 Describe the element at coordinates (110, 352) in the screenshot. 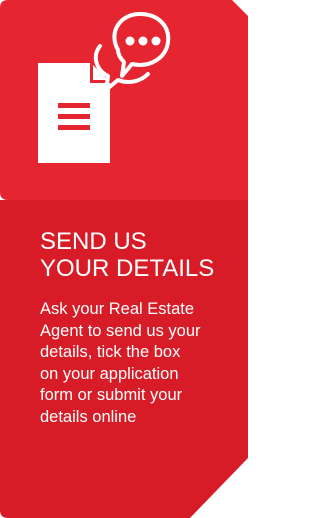

I see `description-line: details, tick the box` at that location.